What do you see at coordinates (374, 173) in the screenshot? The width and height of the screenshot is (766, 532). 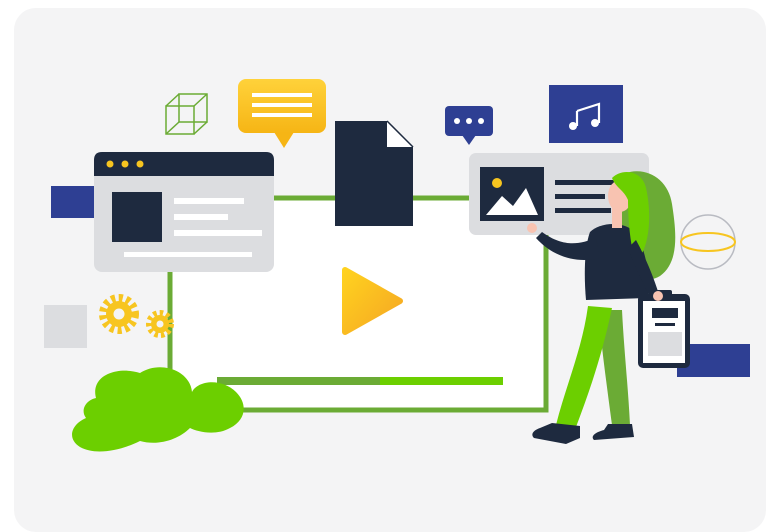 I see `document-icon` at bounding box center [374, 173].